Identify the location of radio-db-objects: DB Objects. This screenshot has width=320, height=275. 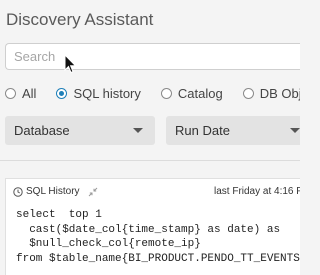
(271, 93).